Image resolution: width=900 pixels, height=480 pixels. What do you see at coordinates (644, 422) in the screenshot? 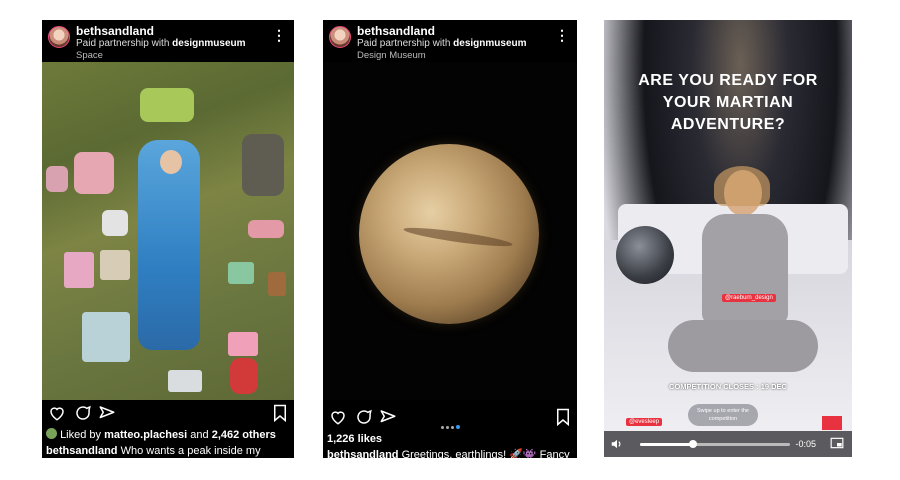
I see `tag-evesleep: @evesleep` at bounding box center [644, 422].